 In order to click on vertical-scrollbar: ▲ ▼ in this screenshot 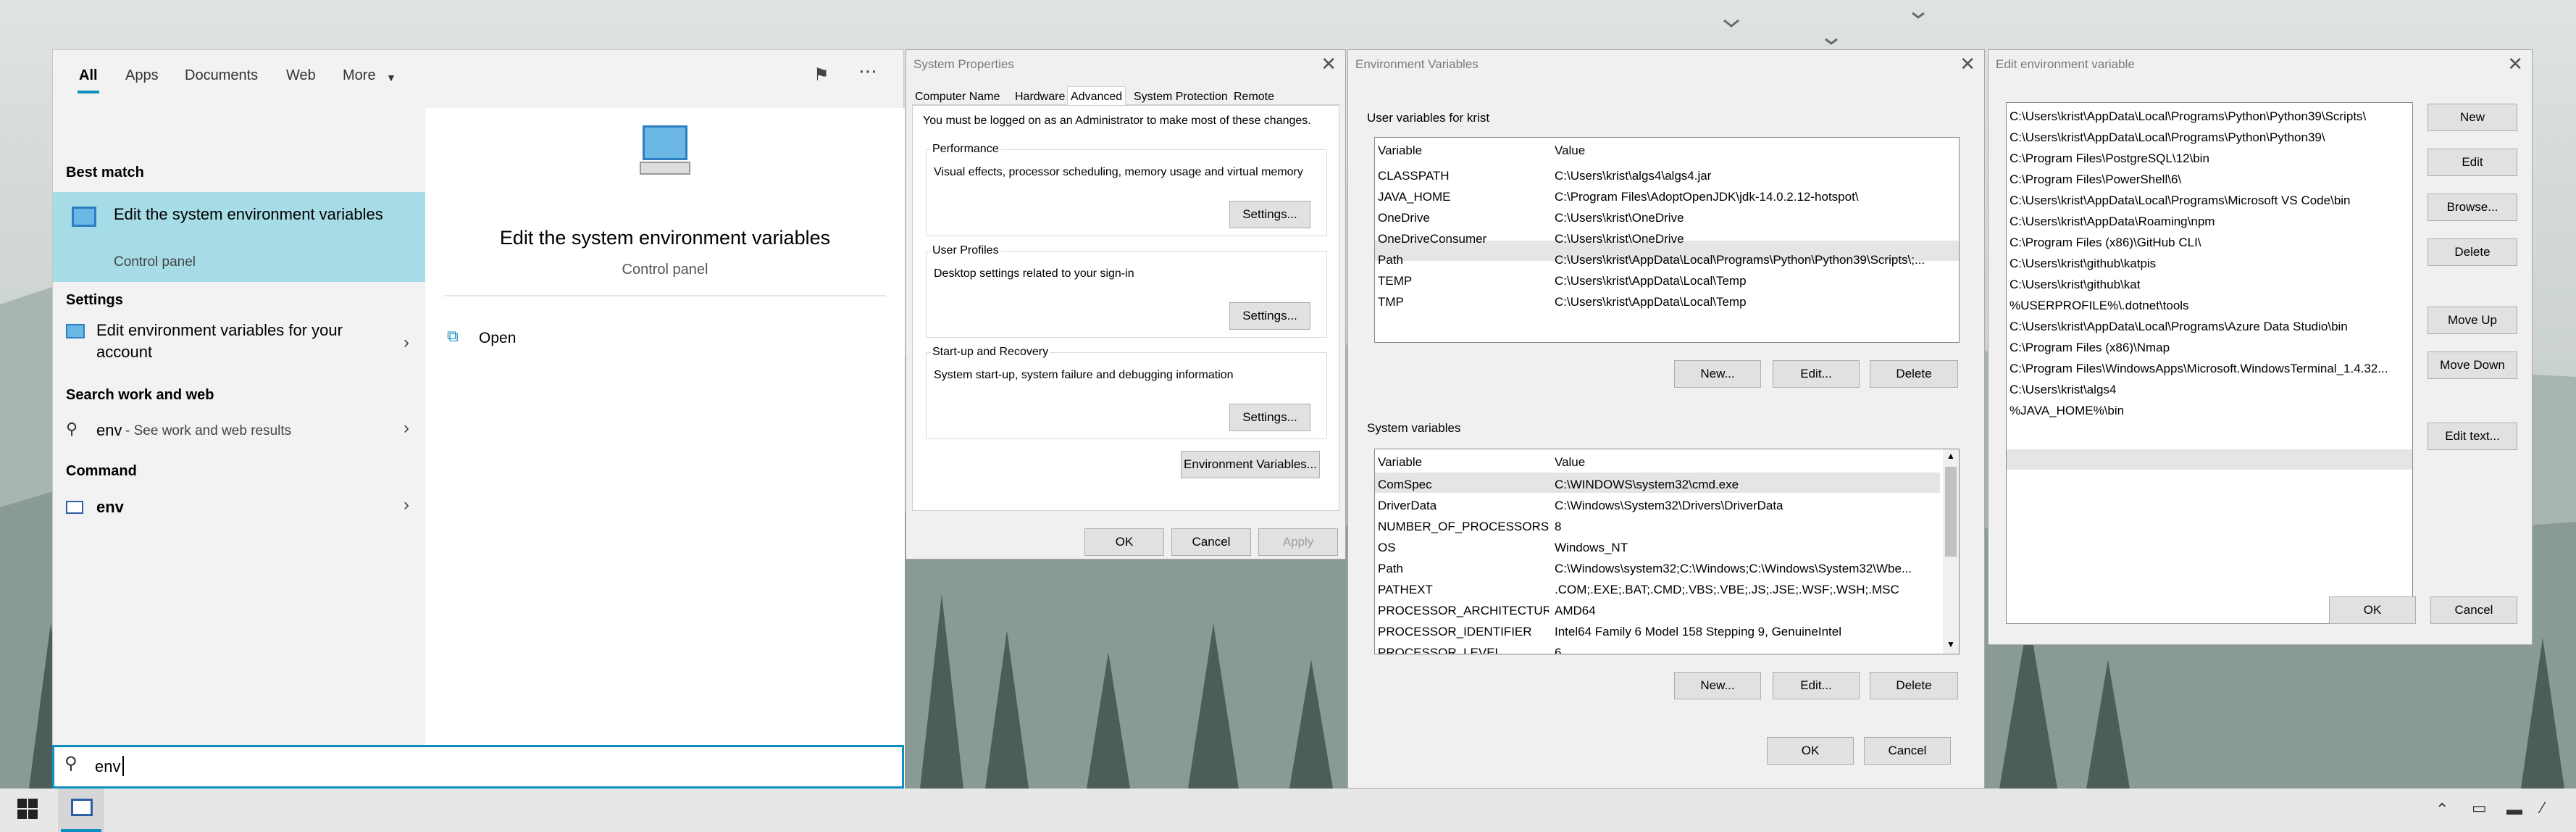, I will do `click(1951, 551)`.